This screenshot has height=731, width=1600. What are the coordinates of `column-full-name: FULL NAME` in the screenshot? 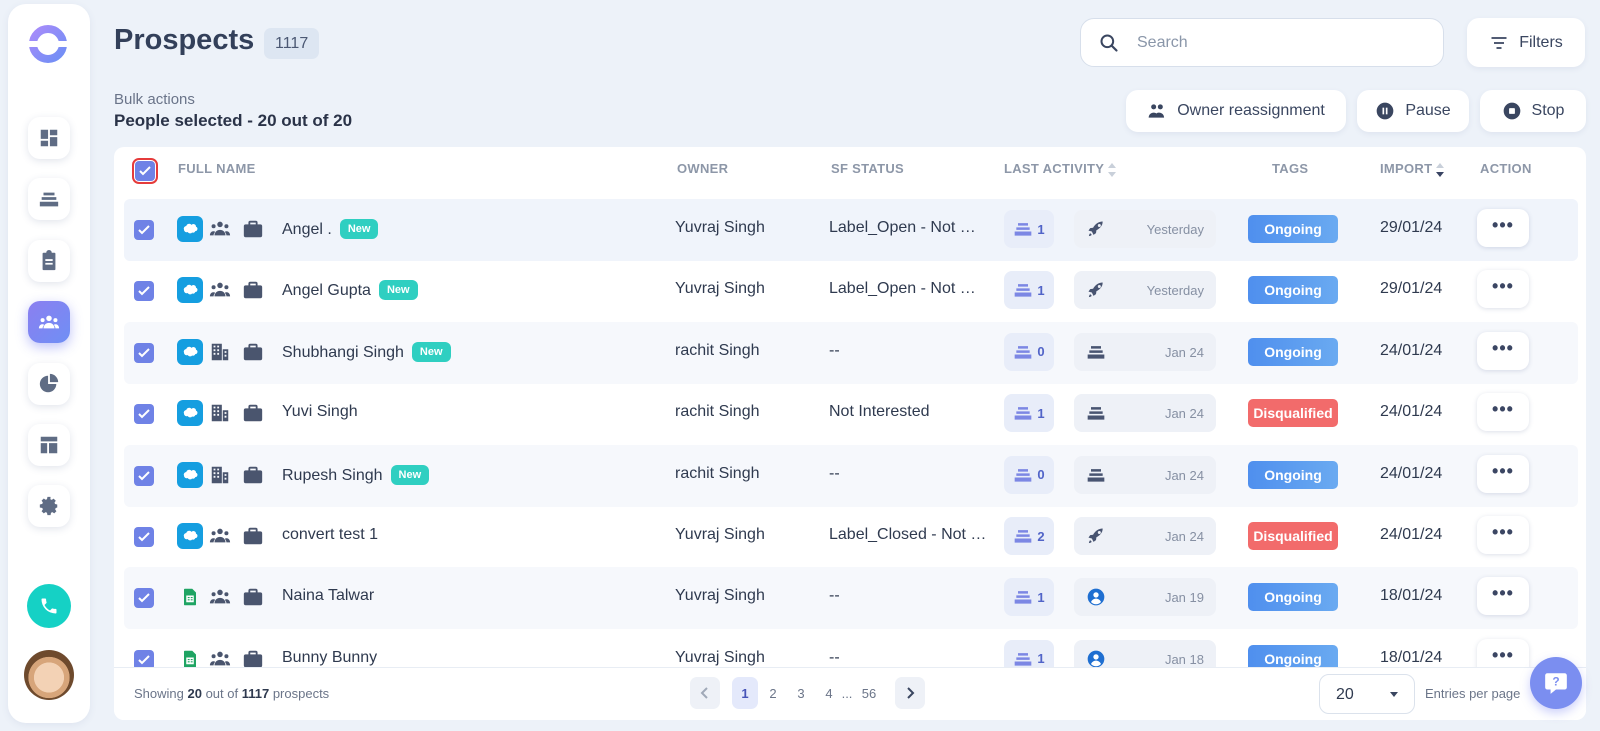 It's located at (217, 168).